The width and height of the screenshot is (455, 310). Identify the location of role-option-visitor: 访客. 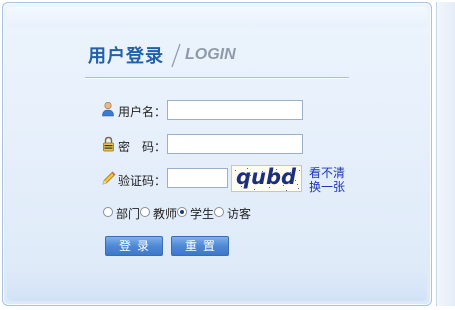
(232, 213).